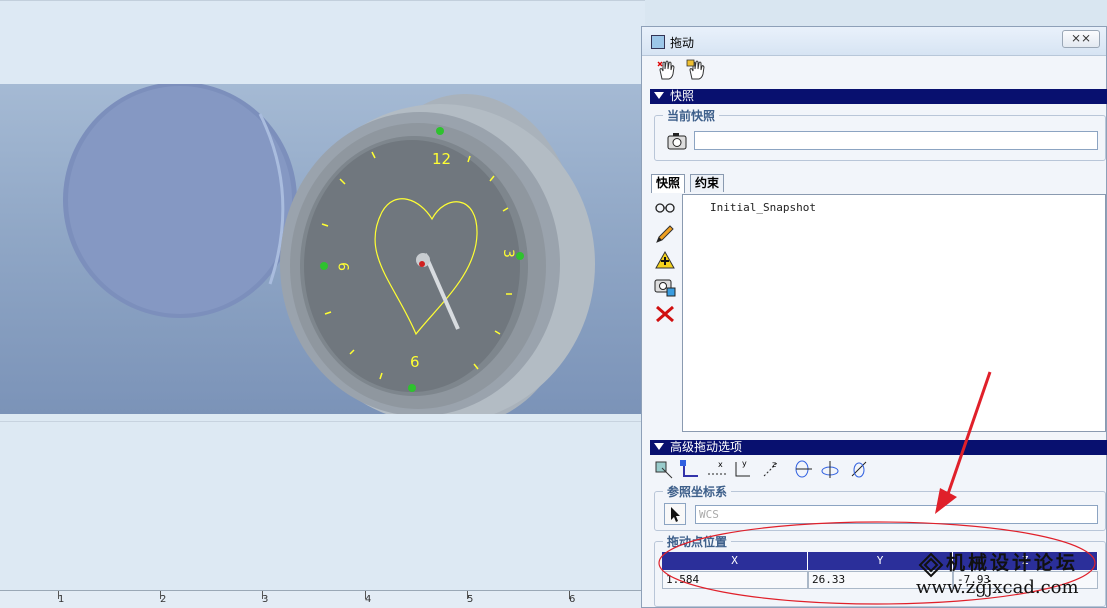 This screenshot has height=608, width=1107. What do you see at coordinates (997, 587) in the screenshot?
I see `watermark-url: www.zgjxcad.com` at bounding box center [997, 587].